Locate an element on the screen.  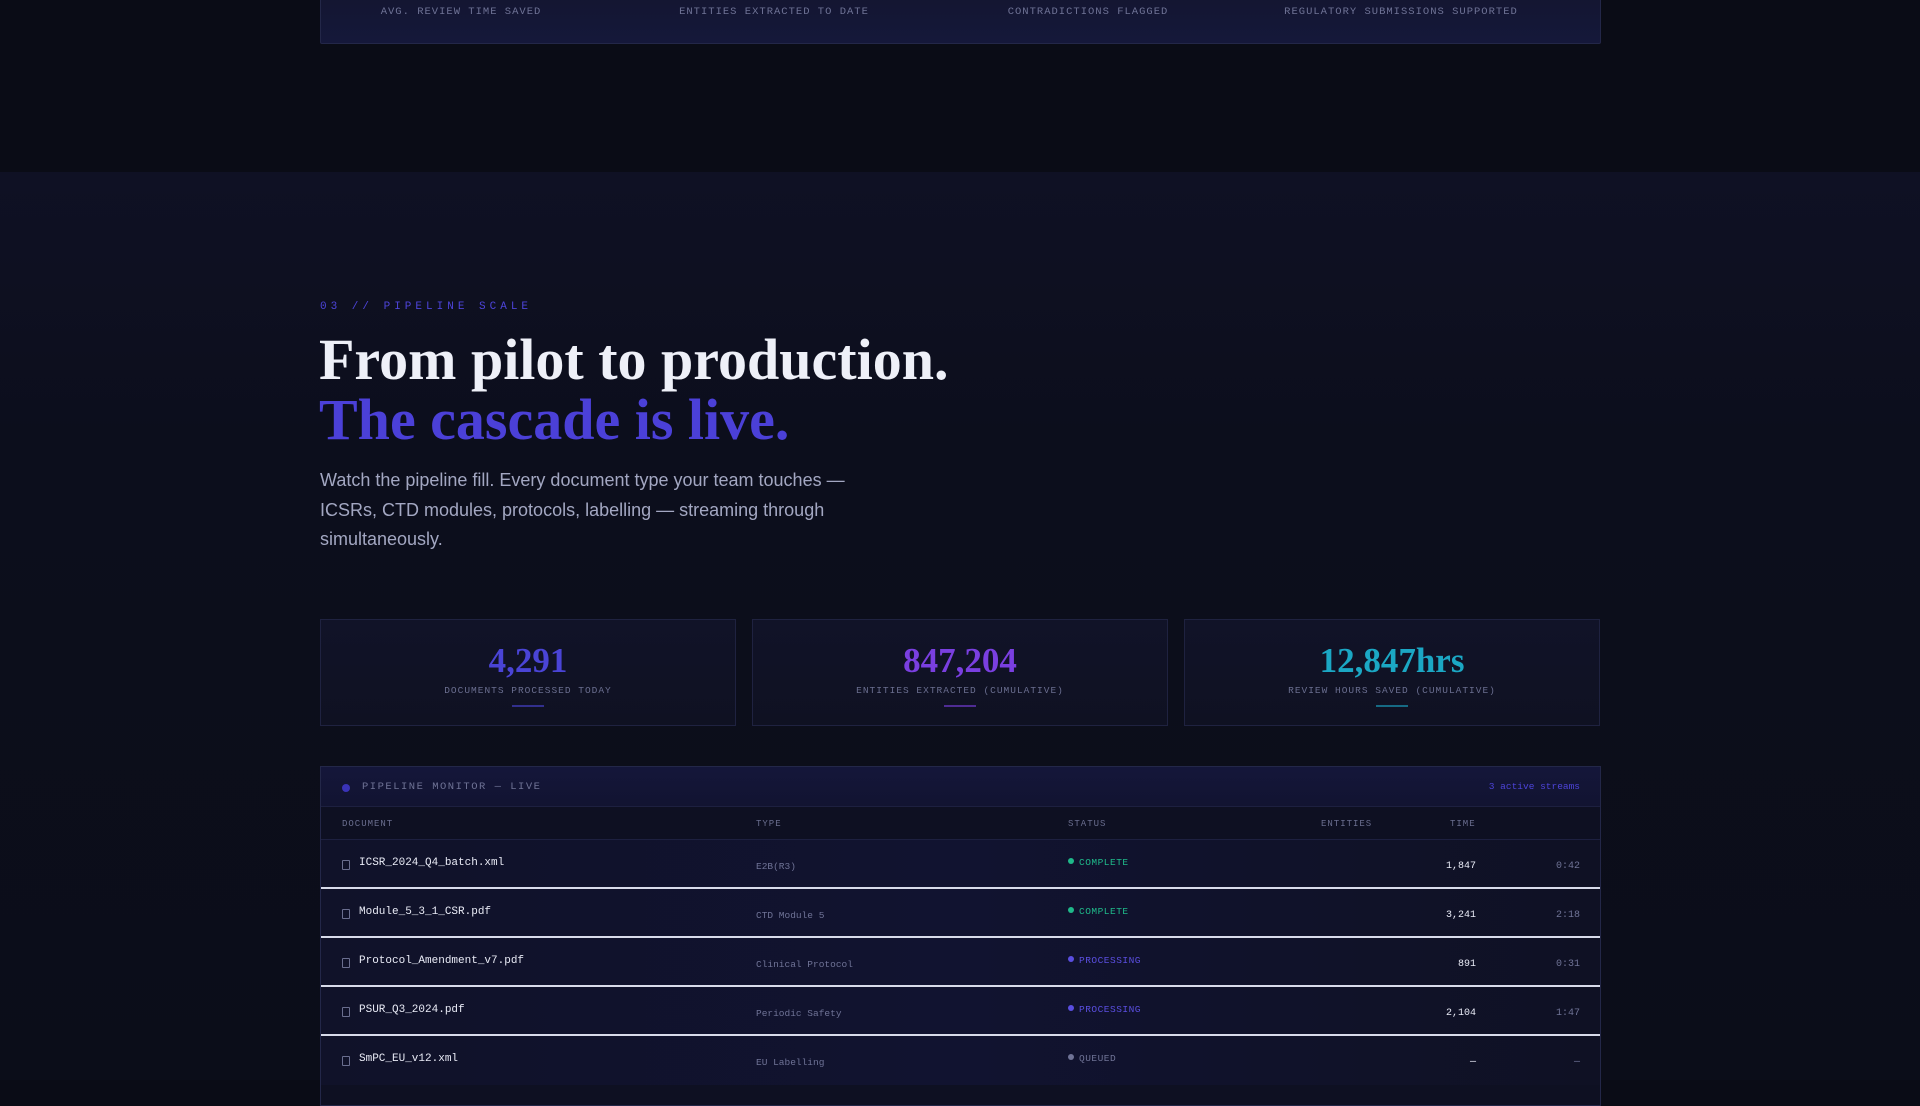
col-type: TYPE is located at coordinates (769, 824).